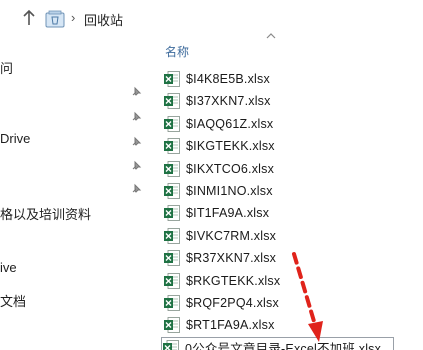  Describe the element at coordinates (15, 138) in the screenshot. I see `nav-item-onedrive: Drive` at that location.